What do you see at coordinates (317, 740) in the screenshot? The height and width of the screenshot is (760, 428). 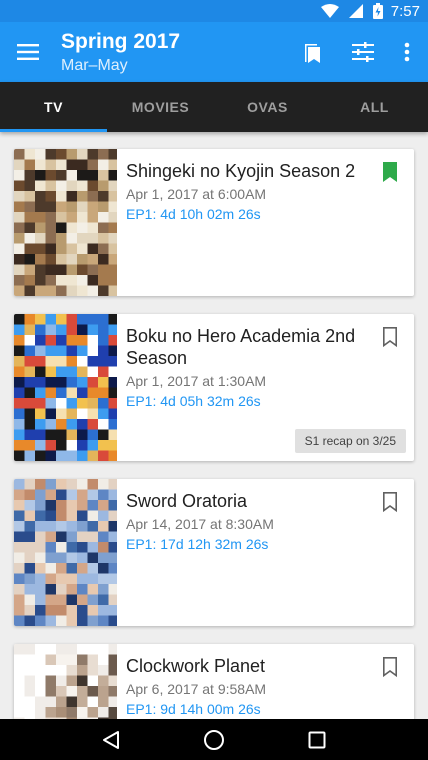 I see `recents-icon` at bounding box center [317, 740].